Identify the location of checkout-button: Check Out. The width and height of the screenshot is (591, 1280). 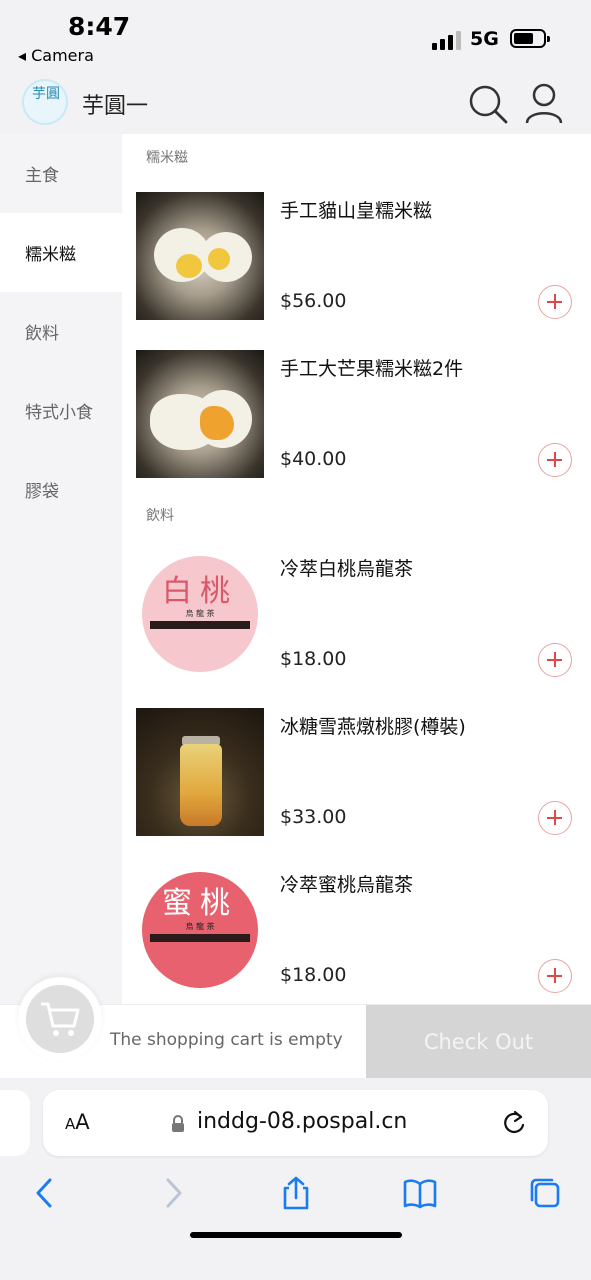
(478, 1042).